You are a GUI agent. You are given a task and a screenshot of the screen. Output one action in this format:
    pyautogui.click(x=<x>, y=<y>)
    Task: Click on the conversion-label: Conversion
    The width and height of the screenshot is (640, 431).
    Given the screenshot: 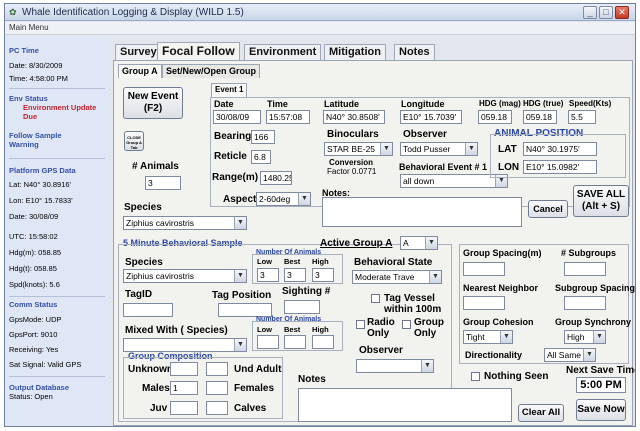 What is the action you would take?
    pyautogui.click(x=351, y=162)
    